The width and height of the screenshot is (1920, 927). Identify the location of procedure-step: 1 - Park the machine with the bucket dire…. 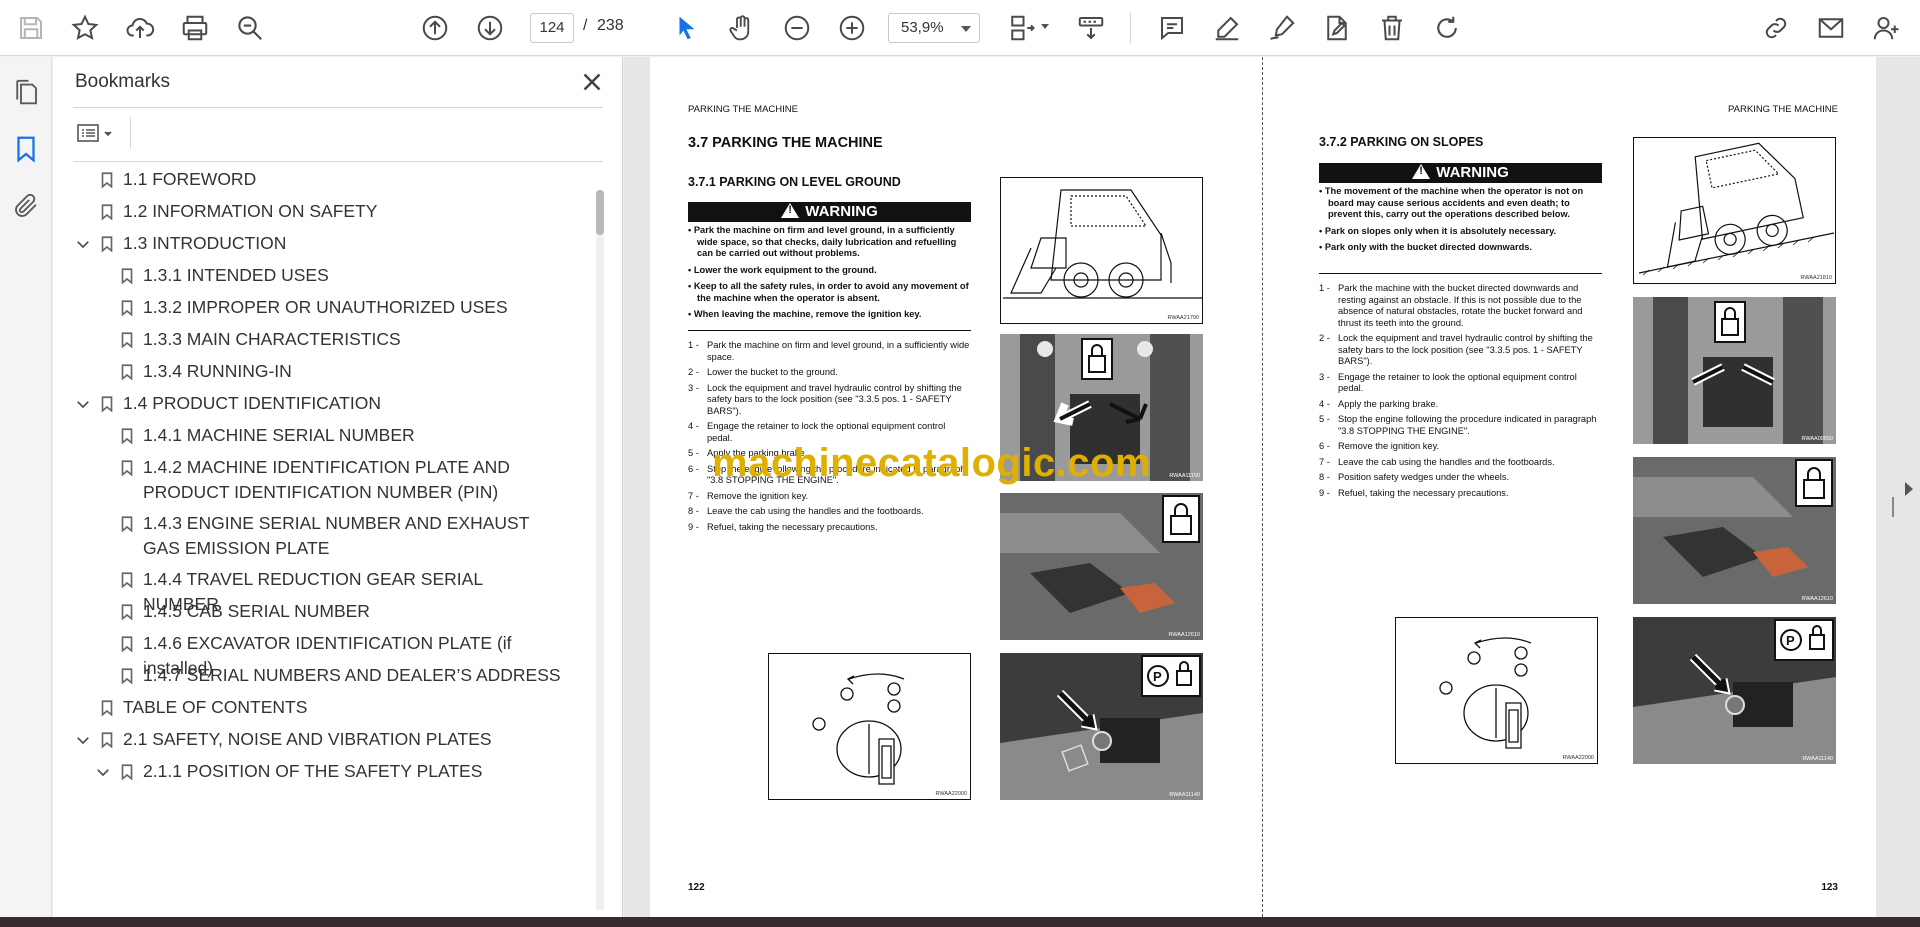
(1460, 306).